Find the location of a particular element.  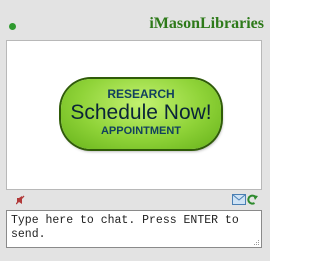

chat-toolbar is located at coordinates (134, 201).